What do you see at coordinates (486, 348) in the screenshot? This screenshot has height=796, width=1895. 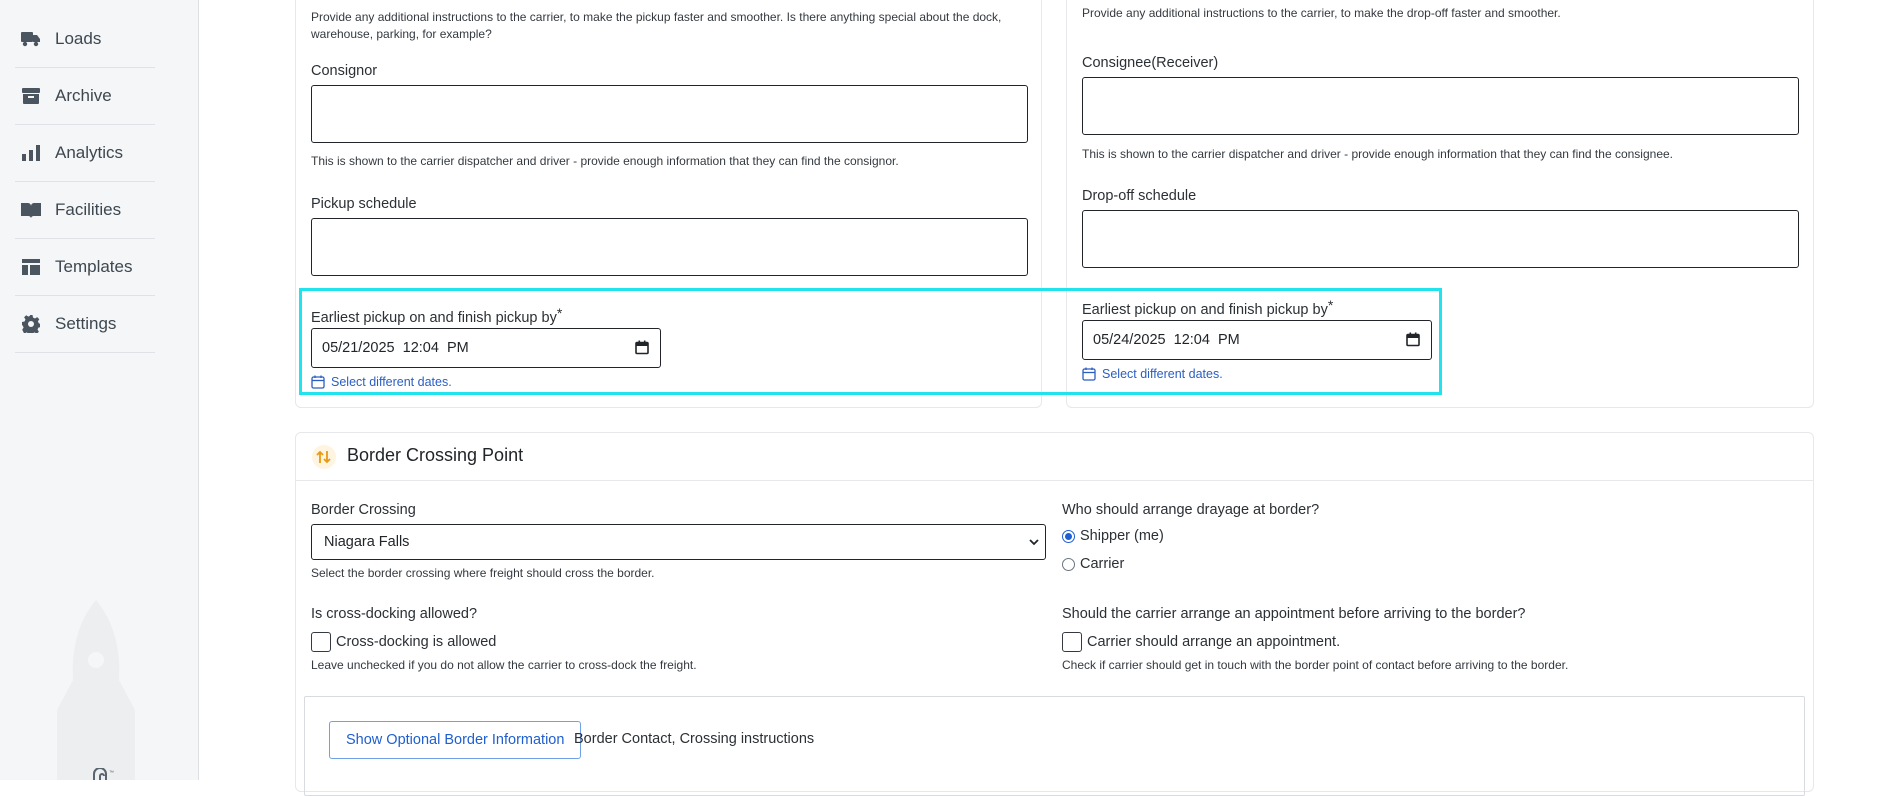 I see `pickup-datetime-input: 05/21/2025 12:04 PM` at bounding box center [486, 348].